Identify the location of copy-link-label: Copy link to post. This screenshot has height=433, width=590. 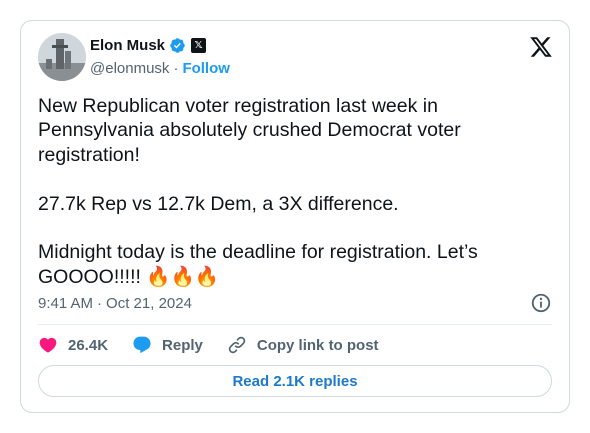
(317, 345).